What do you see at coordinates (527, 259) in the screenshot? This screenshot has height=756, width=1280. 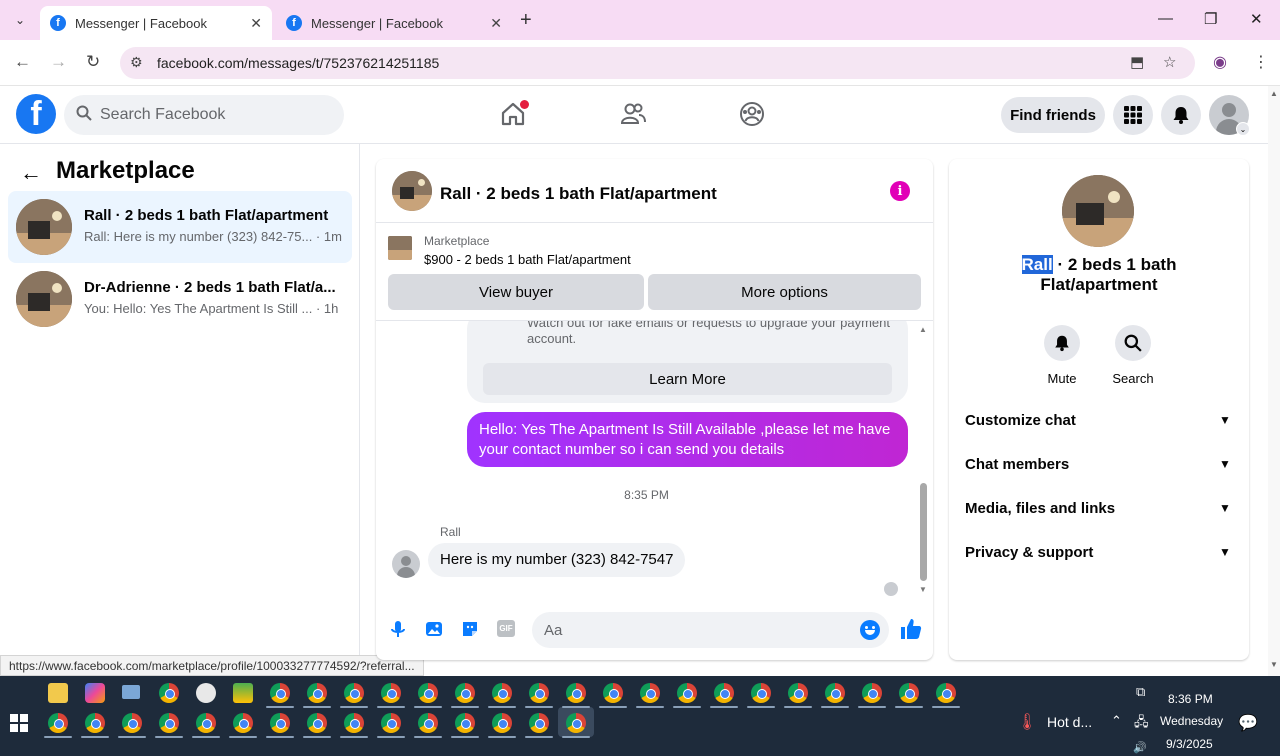 I see `listing-price-title: $900 - 2 beds 1 bath Flat/apartment` at bounding box center [527, 259].